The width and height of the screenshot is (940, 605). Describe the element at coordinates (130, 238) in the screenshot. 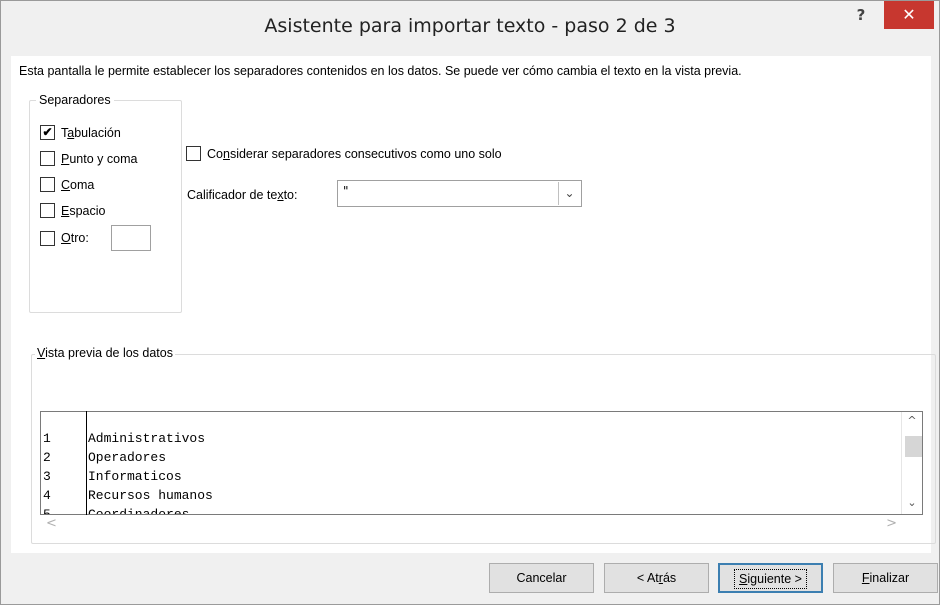

I see `other-separator-input` at that location.